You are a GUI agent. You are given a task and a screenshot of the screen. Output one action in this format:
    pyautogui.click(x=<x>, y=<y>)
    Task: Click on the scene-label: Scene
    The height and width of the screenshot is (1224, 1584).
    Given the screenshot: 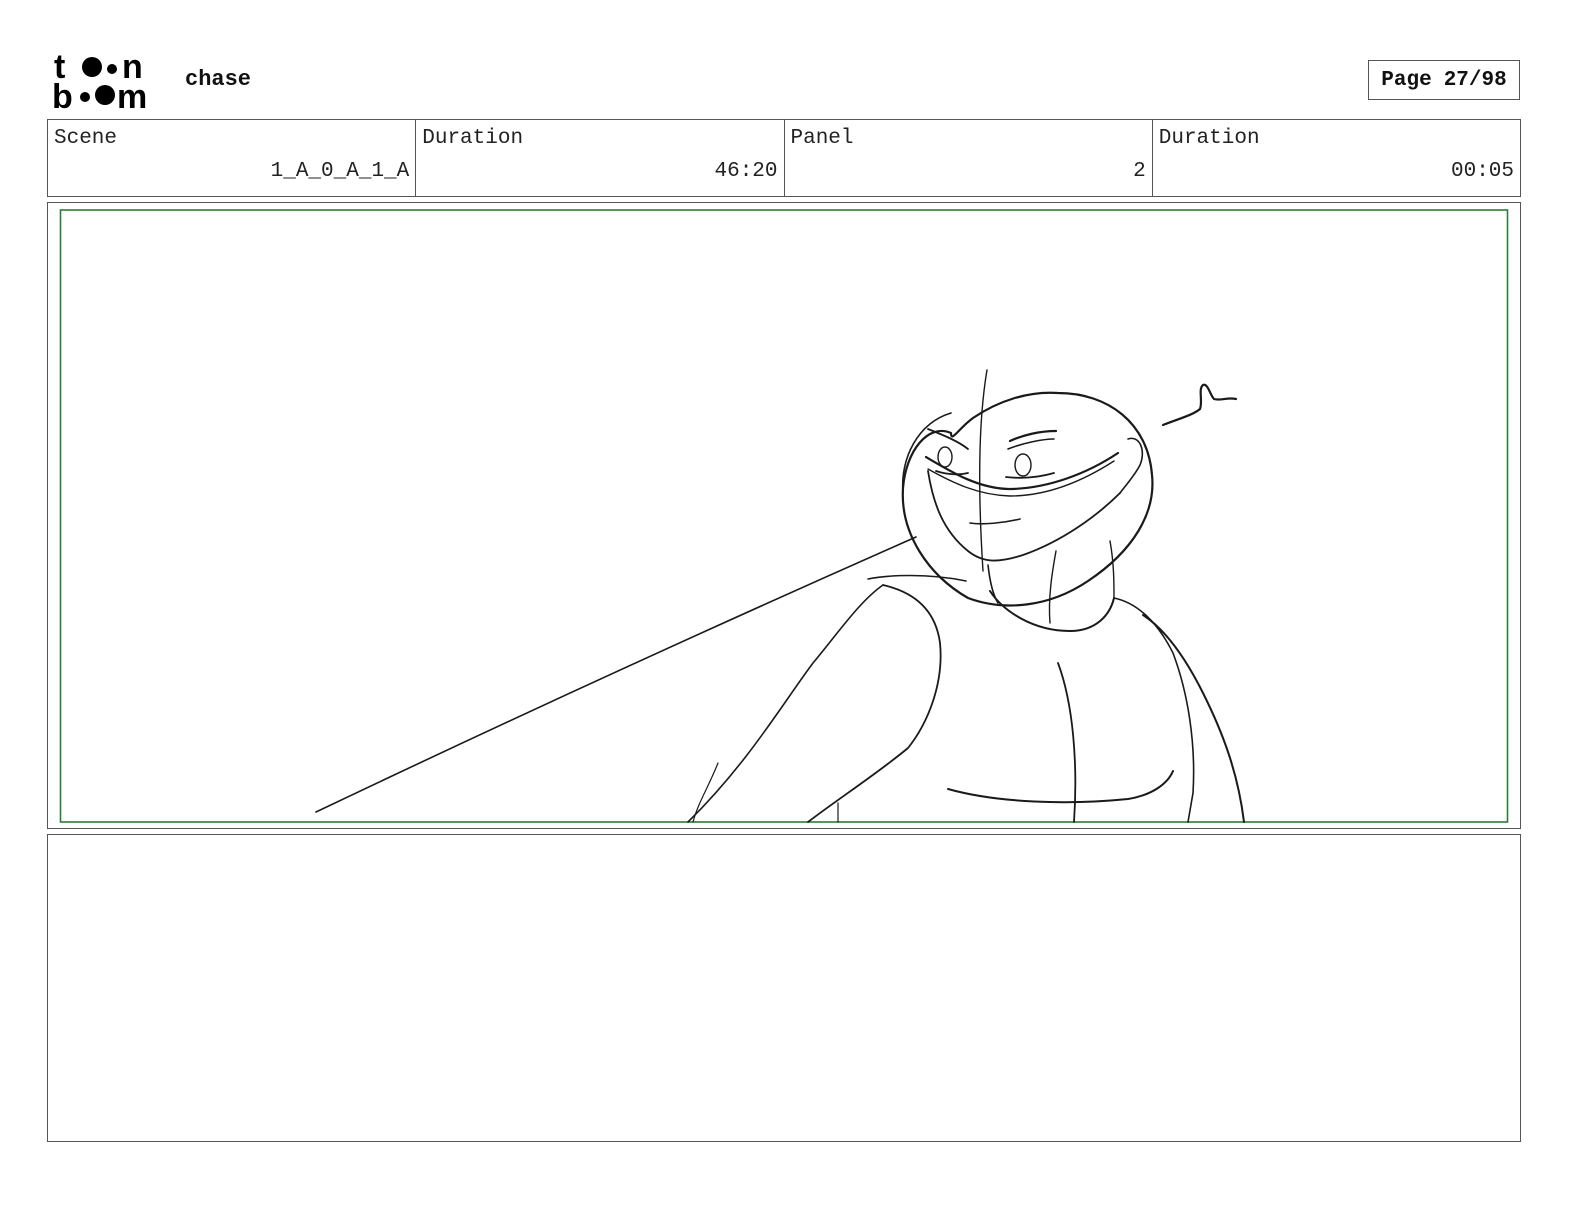 What is the action you would take?
    pyautogui.click(x=86, y=138)
    